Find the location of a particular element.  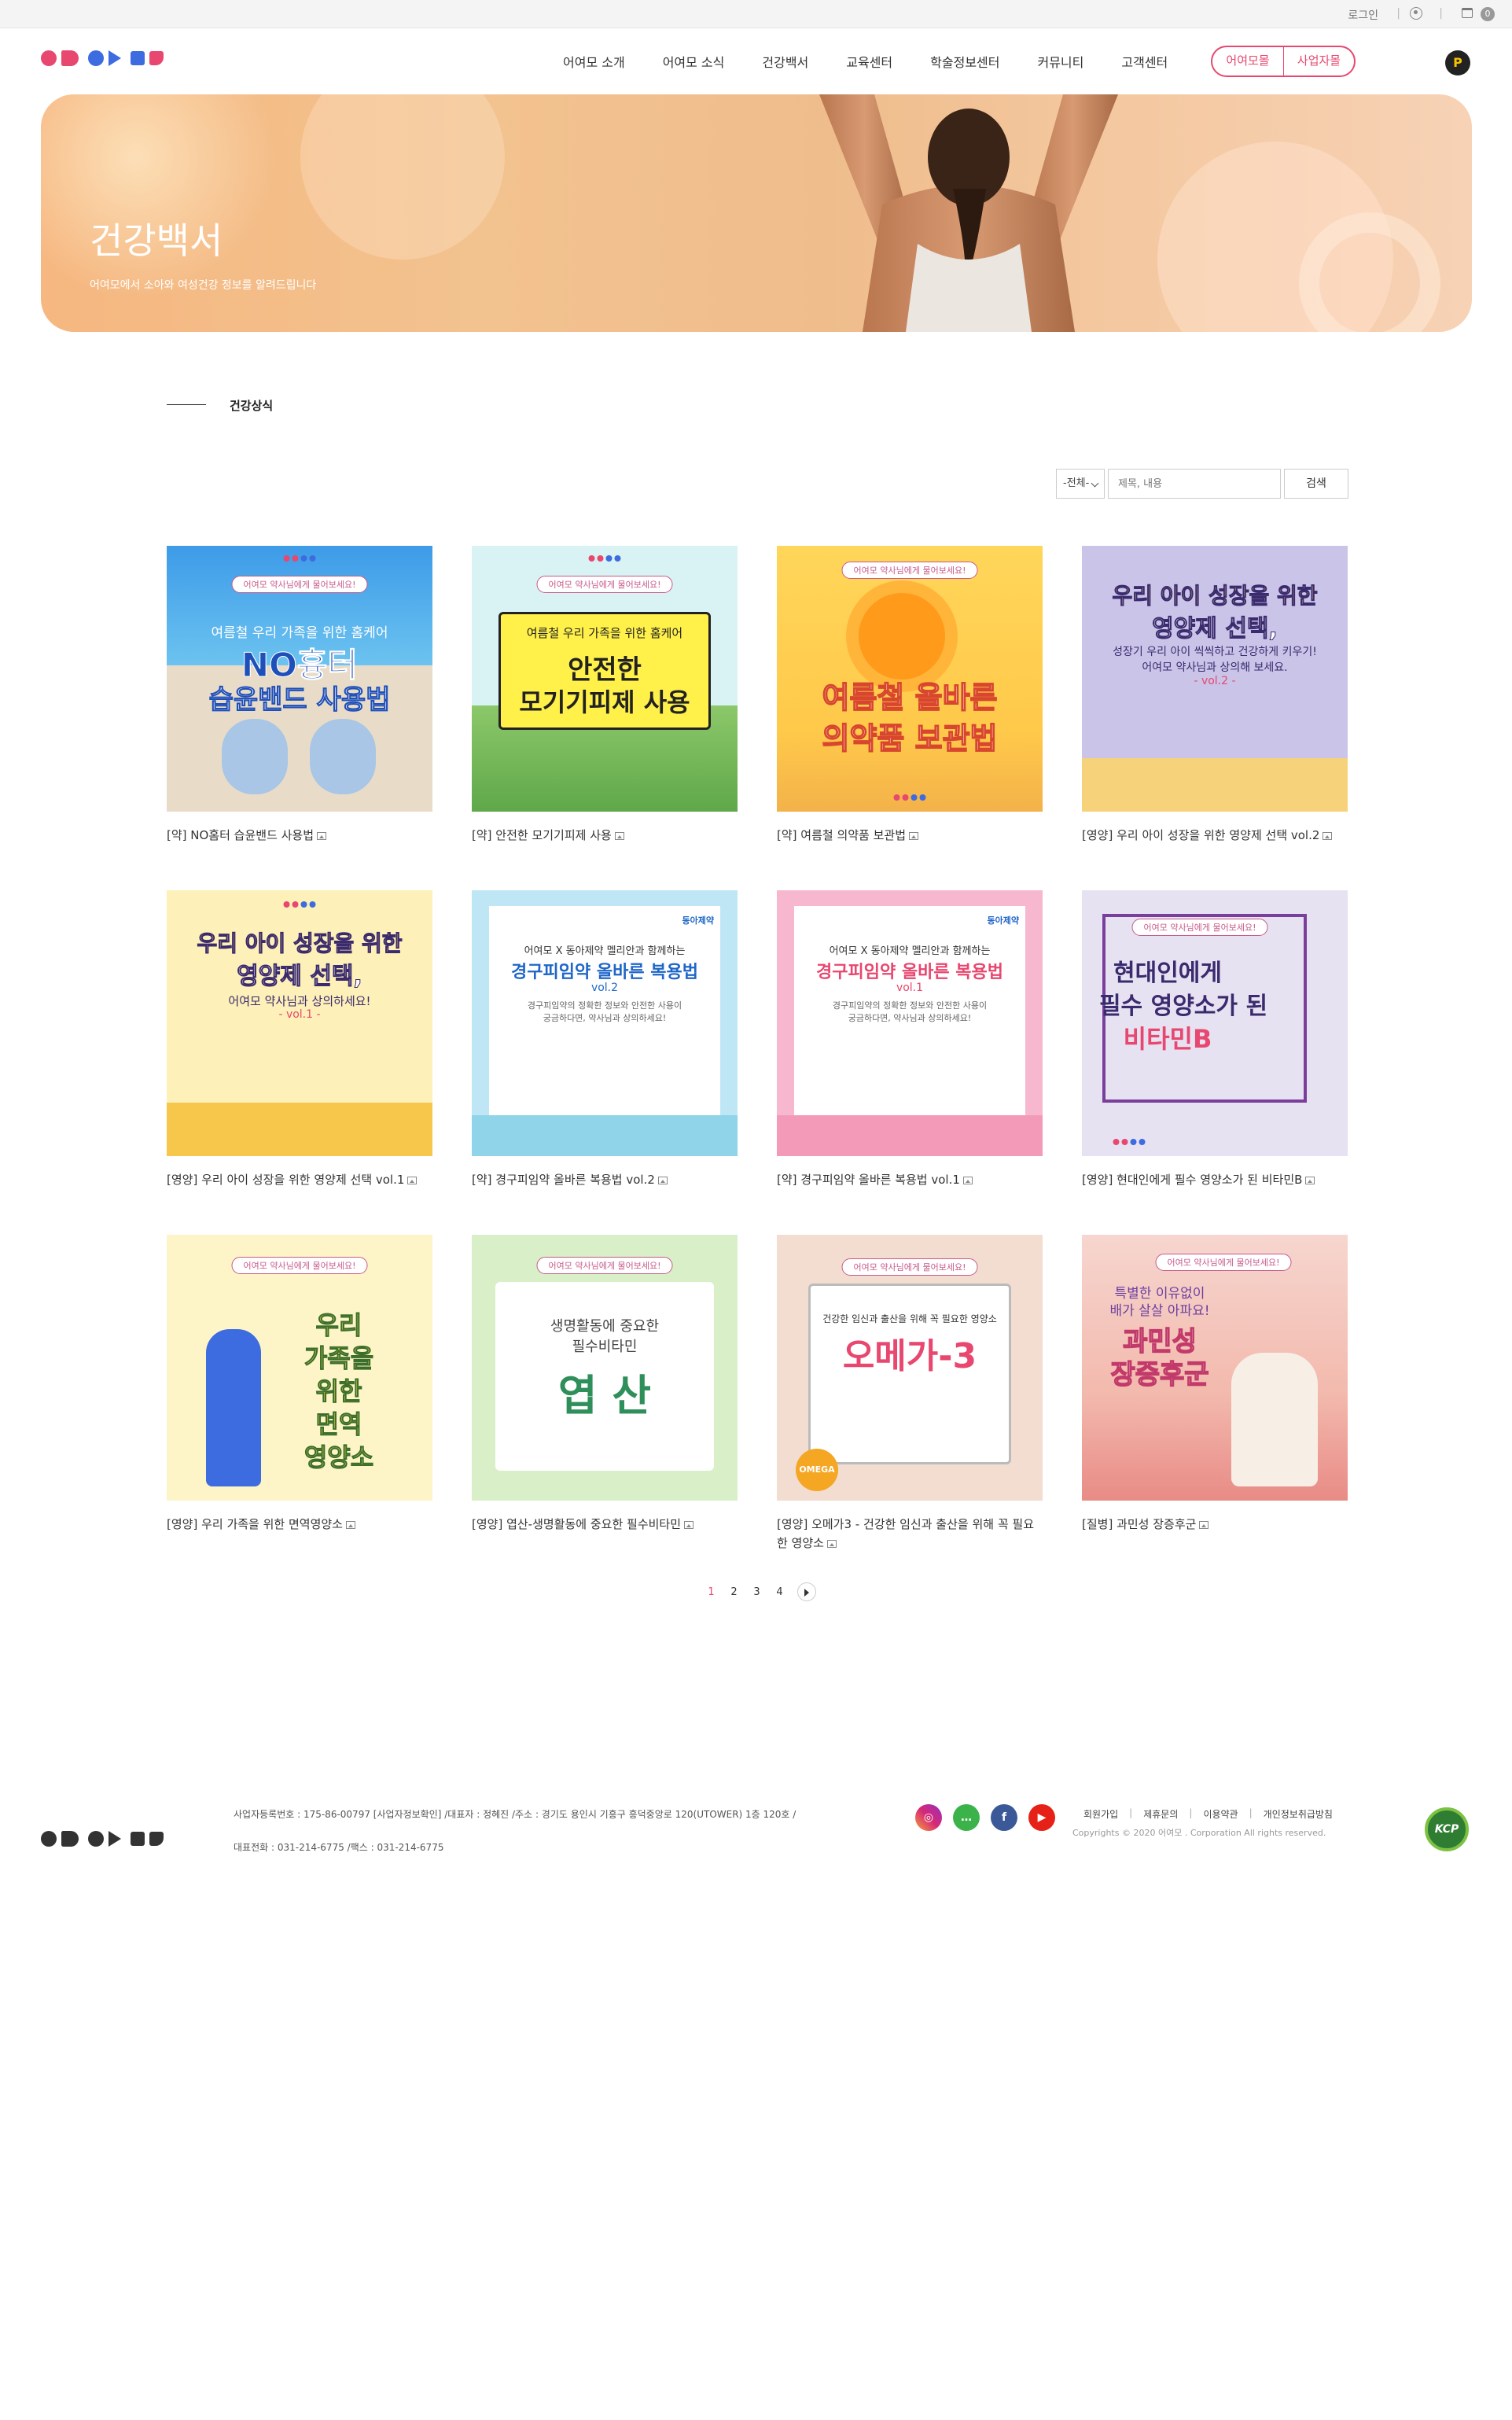

footer-link-privacy: 개인정보취급방침 is located at coordinates (1298, 1814).